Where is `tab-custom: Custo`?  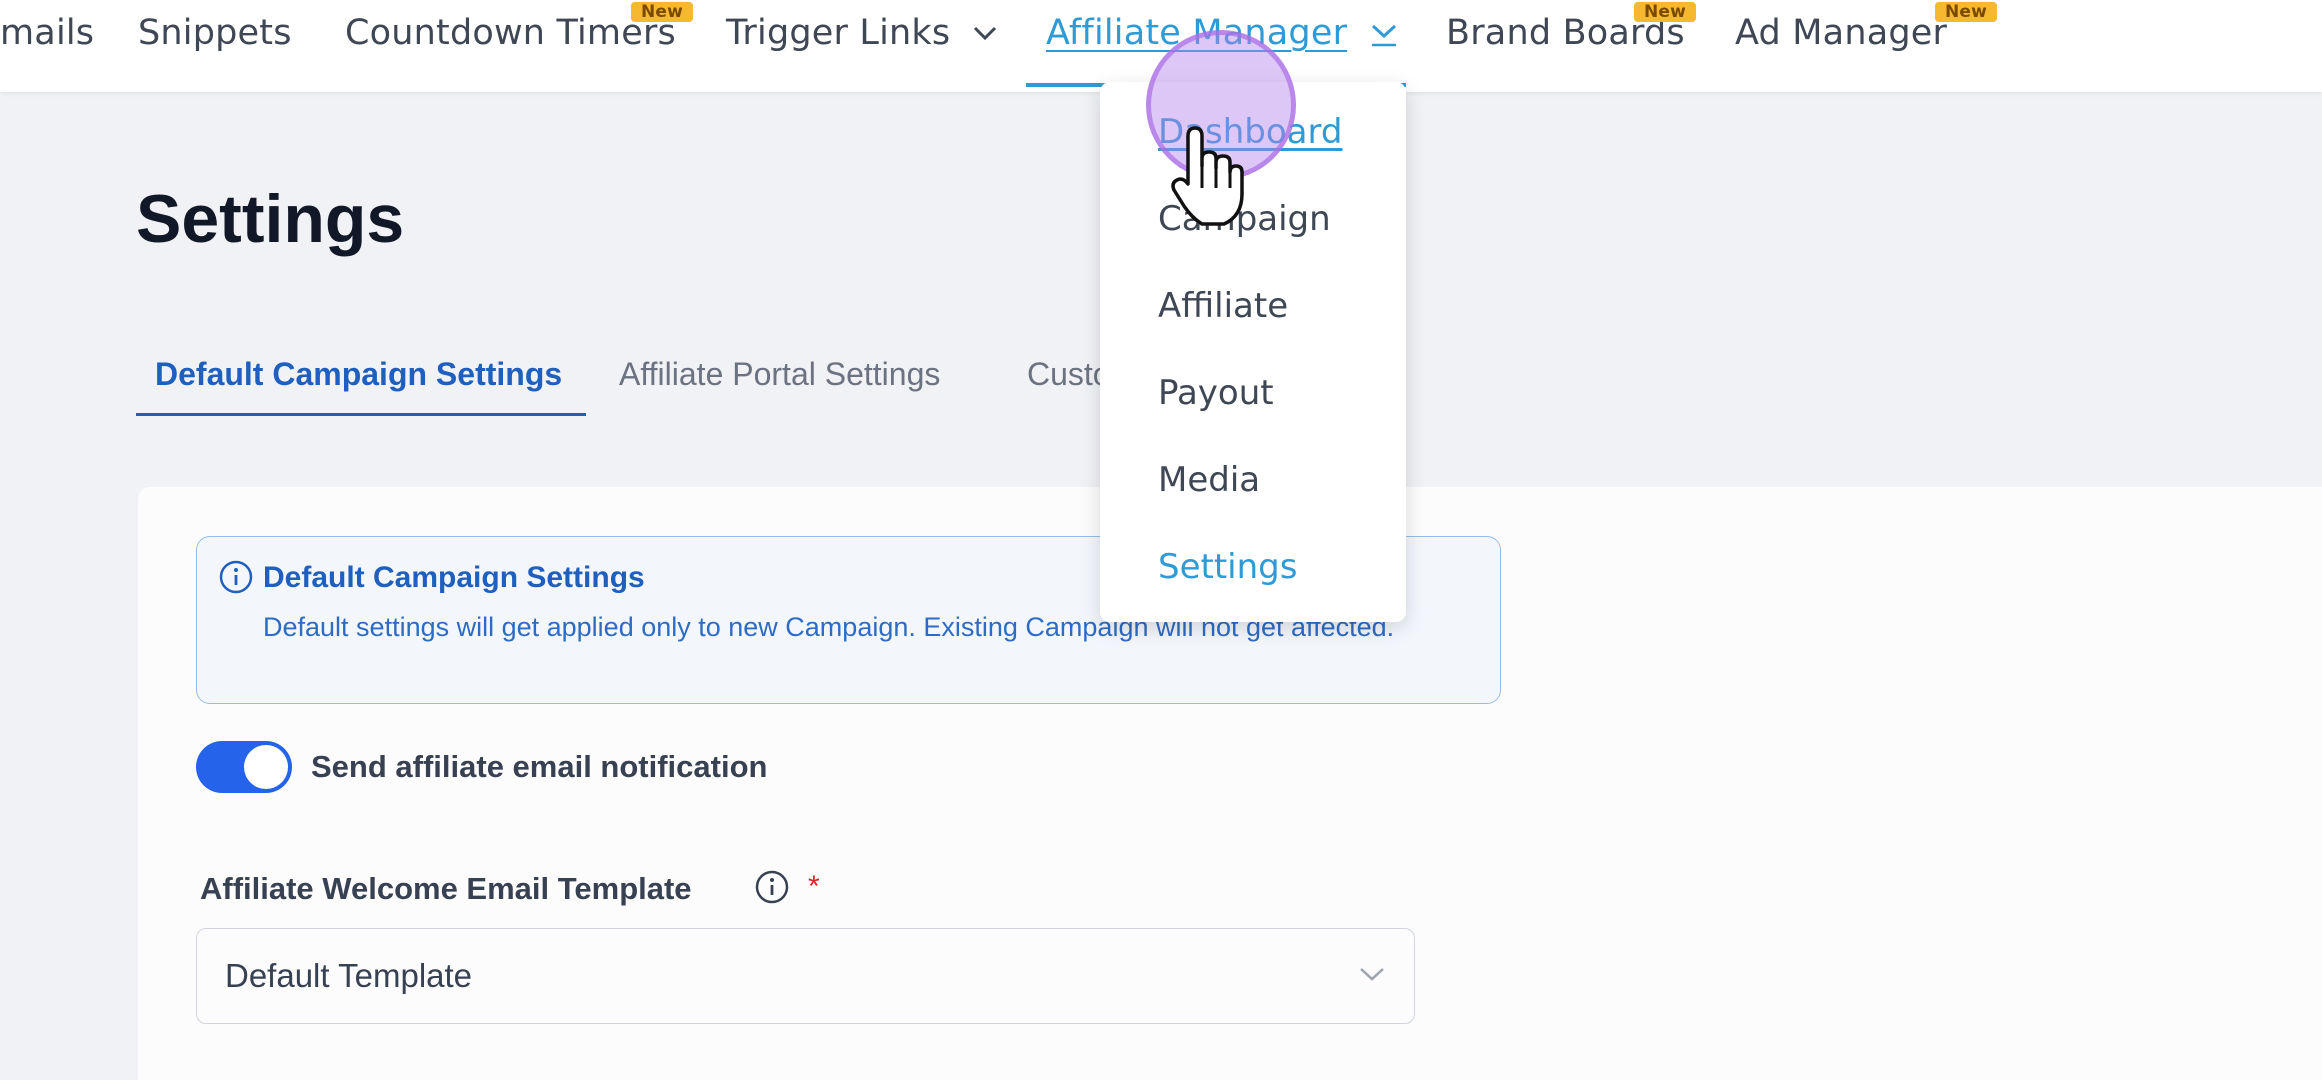 tab-custom: Custo is located at coordinates (1069, 374).